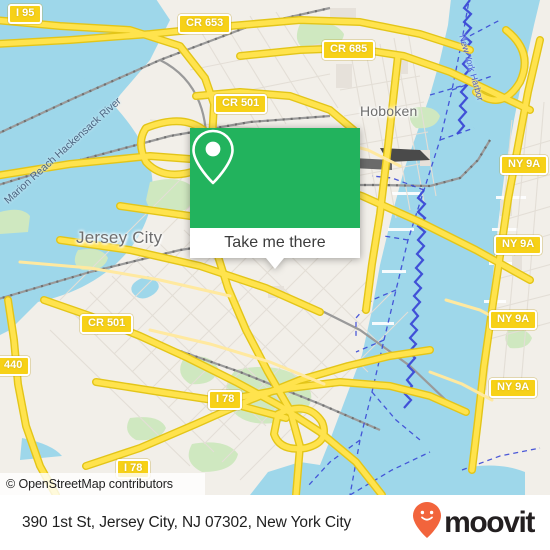  What do you see at coordinates (15, 366) in the screenshot?
I see `shield-440: 440` at bounding box center [15, 366].